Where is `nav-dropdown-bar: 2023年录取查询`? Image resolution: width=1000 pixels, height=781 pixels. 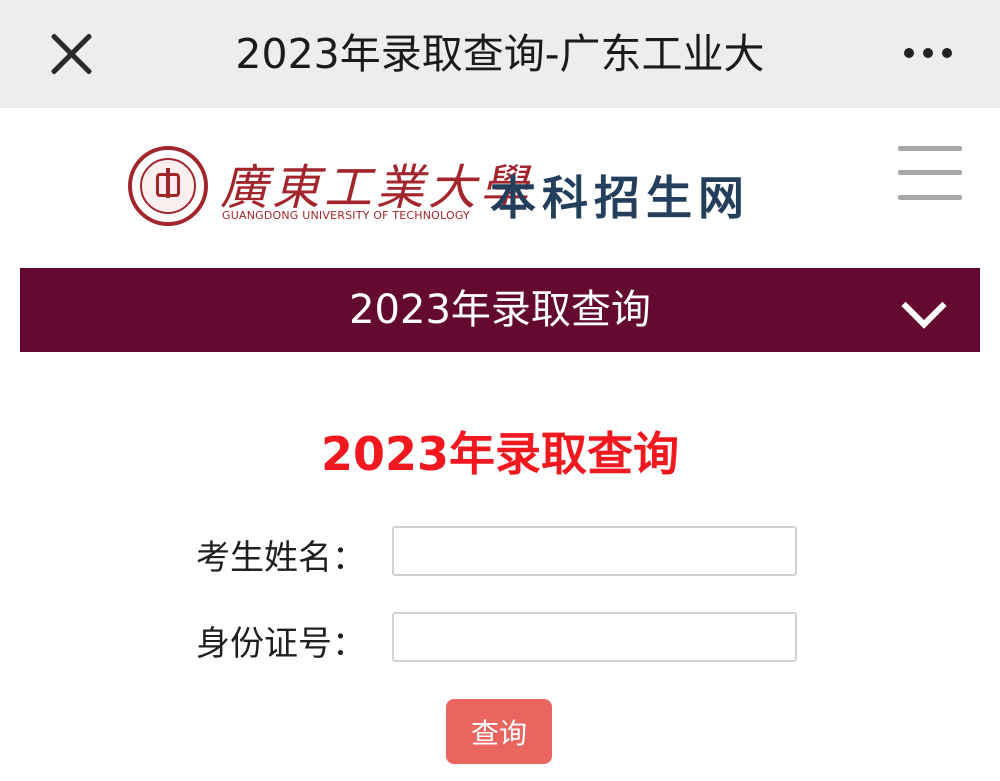 nav-dropdown-bar: 2023年录取查询 is located at coordinates (500, 310).